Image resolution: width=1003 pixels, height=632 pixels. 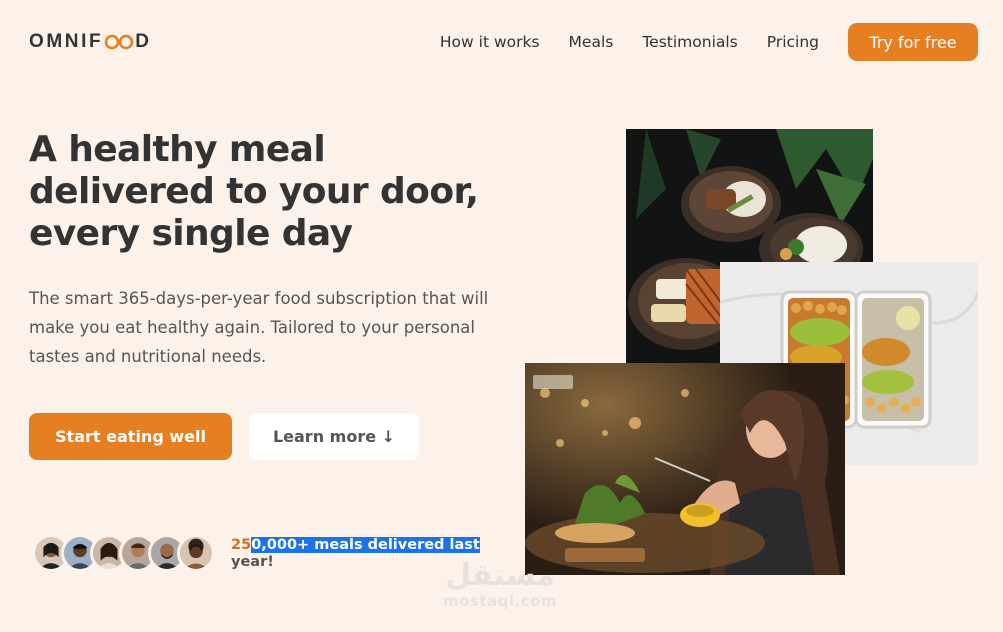 I want to click on try-for-free-button: Try for free, so click(x=913, y=42).